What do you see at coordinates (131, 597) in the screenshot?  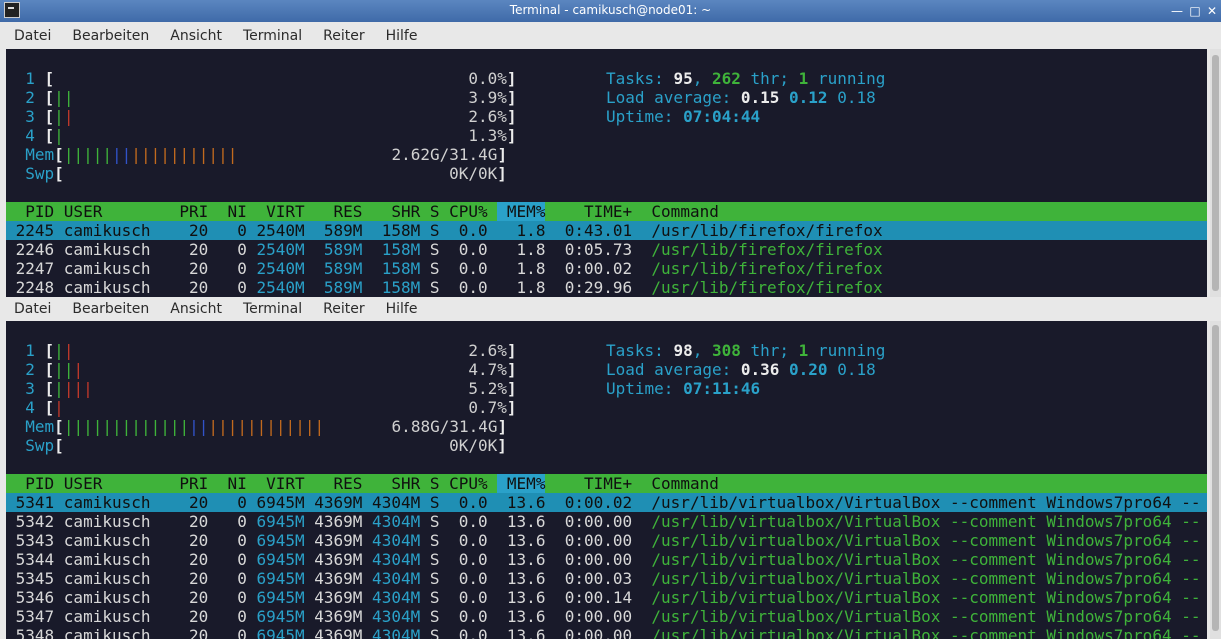 I see `text: 5346 camikusch 20 0` at bounding box center [131, 597].